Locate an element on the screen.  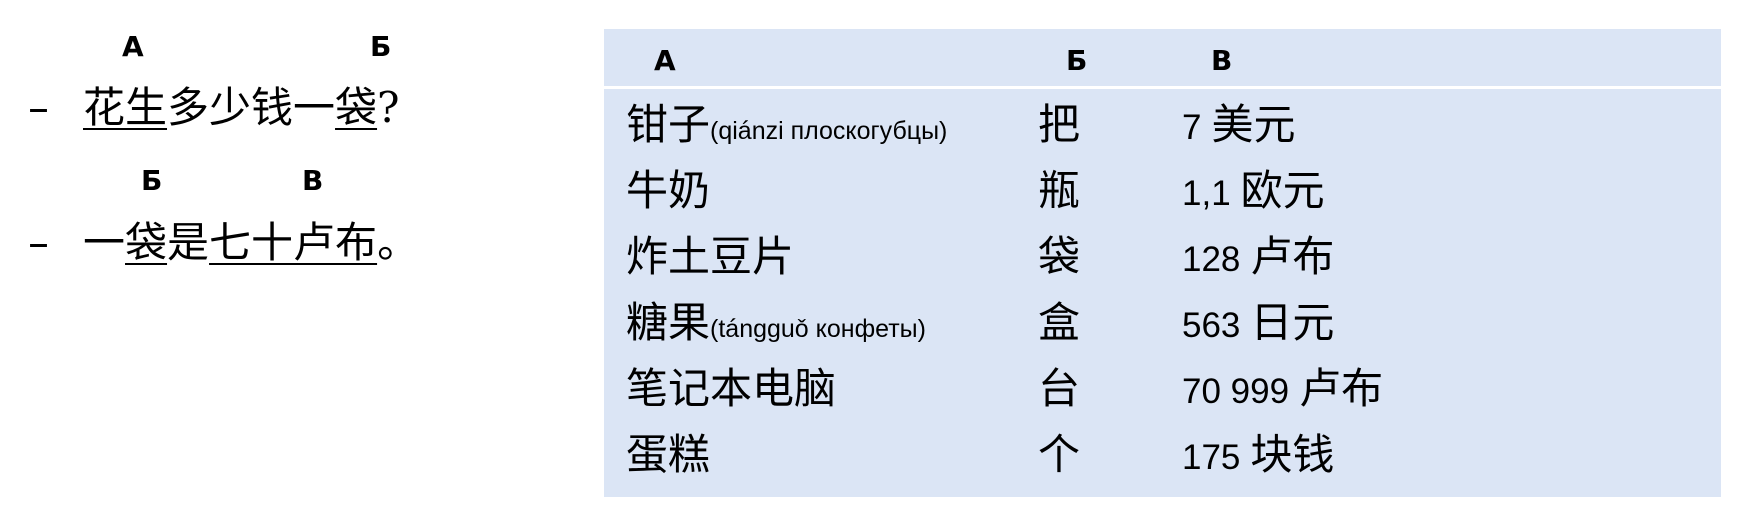
price-currency: 日元 is located at coordinates (1292, 322).